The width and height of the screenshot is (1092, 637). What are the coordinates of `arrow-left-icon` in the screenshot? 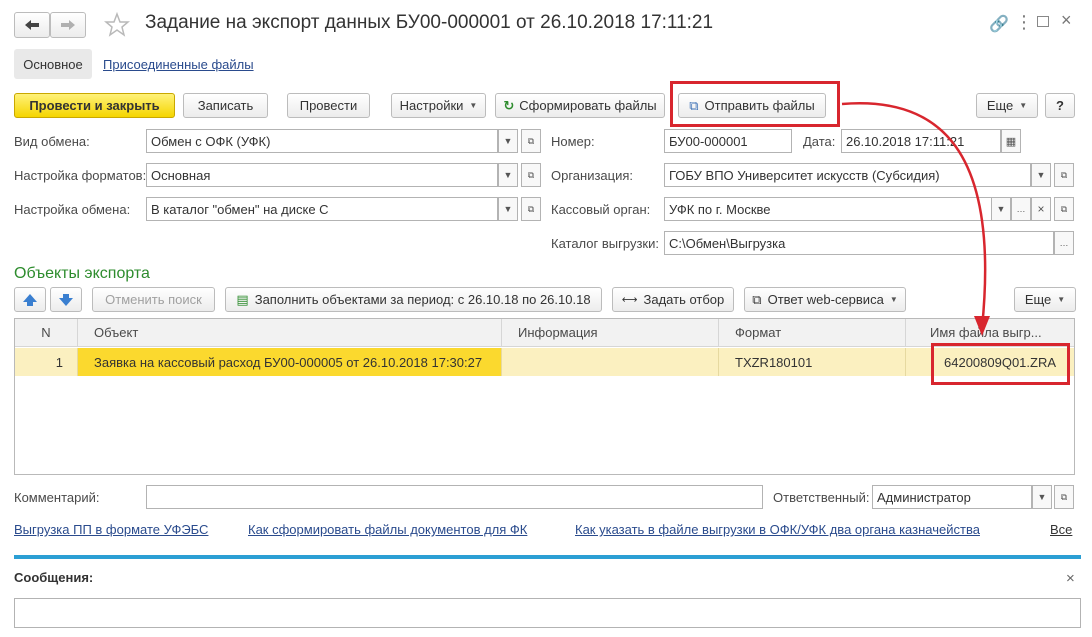 It's located at (32, 25).